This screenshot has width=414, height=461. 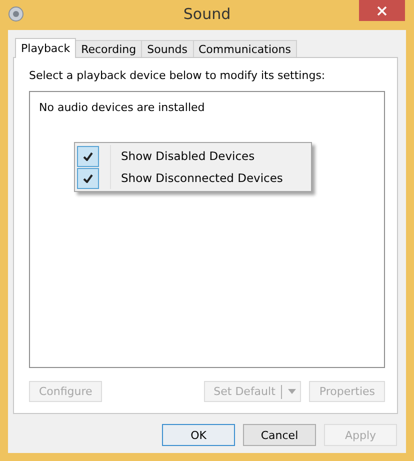 What do you see at coordinates (16, 14) in the screenshot?
I see `speaker-icon` at bounding box center [16, 14].